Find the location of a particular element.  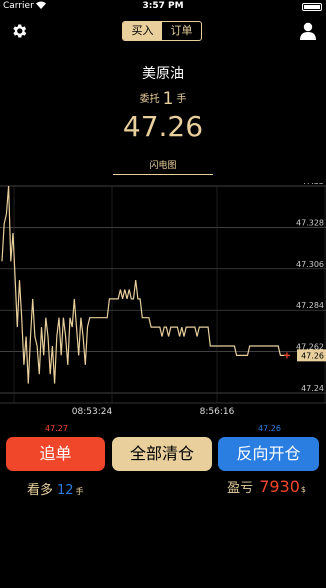

y-tick-label: 47.284 is located at coordinates (310, 305).